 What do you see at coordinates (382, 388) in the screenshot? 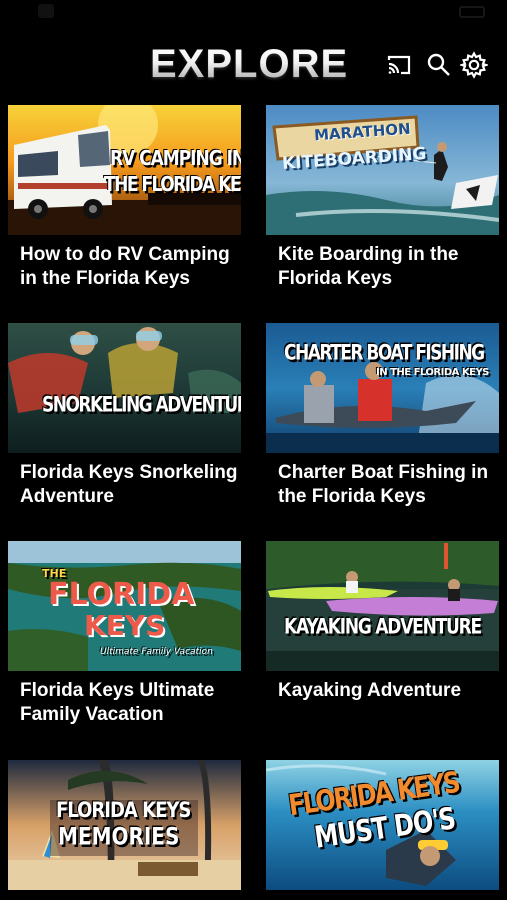
I see `video-thumbnail: CHARTER BOAT FISHING IN THE FLORIDA KEYS` at bounding box center [382, 388].